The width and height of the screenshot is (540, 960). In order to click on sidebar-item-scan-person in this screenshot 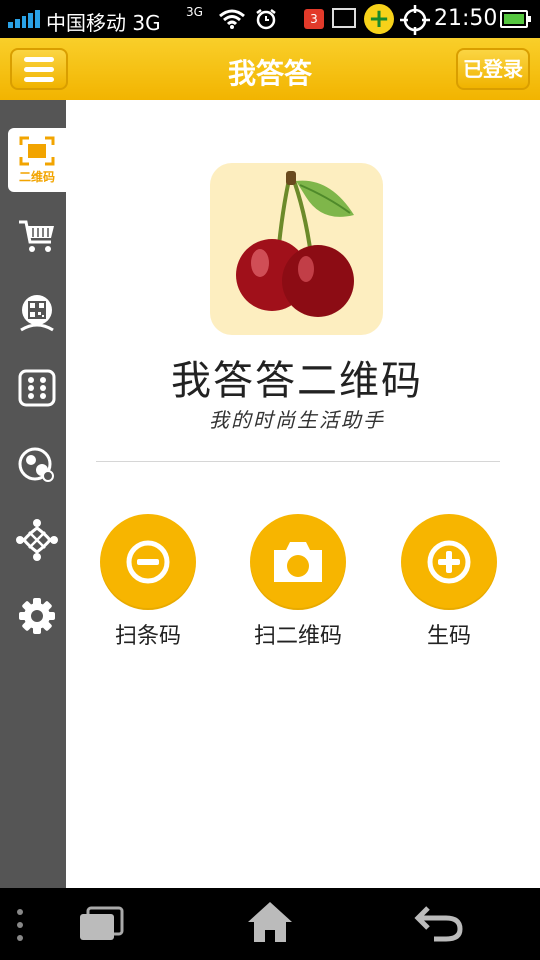, I will do `click(37, 312)`.